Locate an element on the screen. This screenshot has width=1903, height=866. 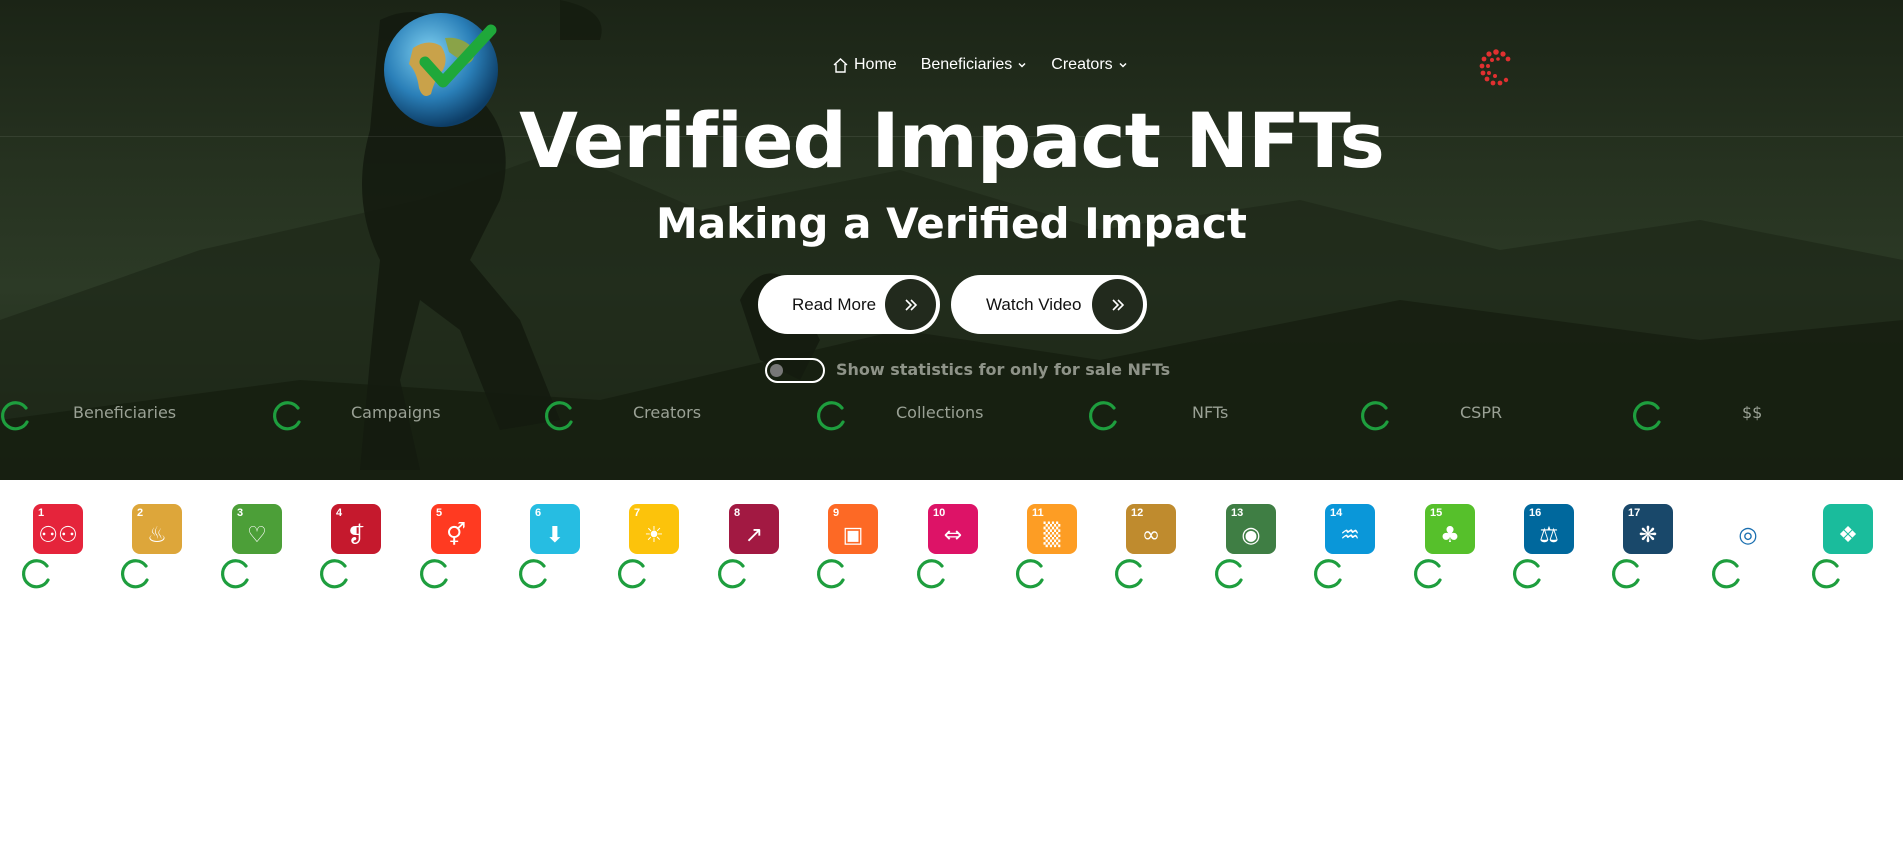
sdg-goal-5: 5 ⚥ is located at coordinates (451, 546).